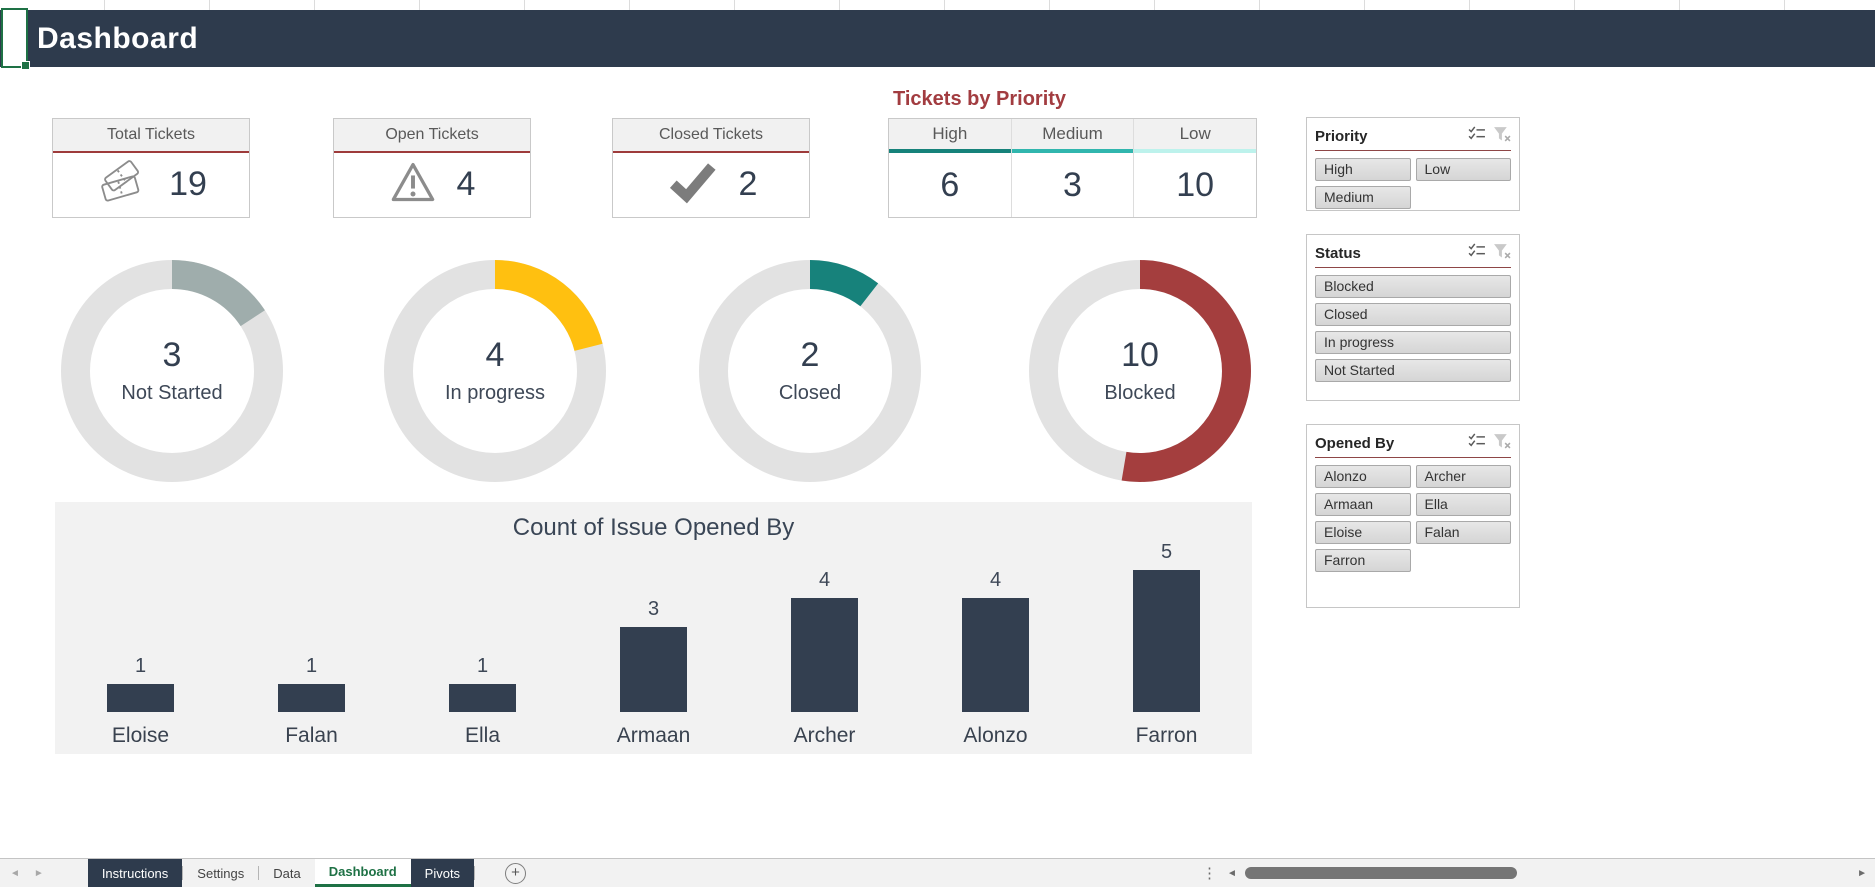  I want to click on donut-label: Blocked, so click(1140, 392).